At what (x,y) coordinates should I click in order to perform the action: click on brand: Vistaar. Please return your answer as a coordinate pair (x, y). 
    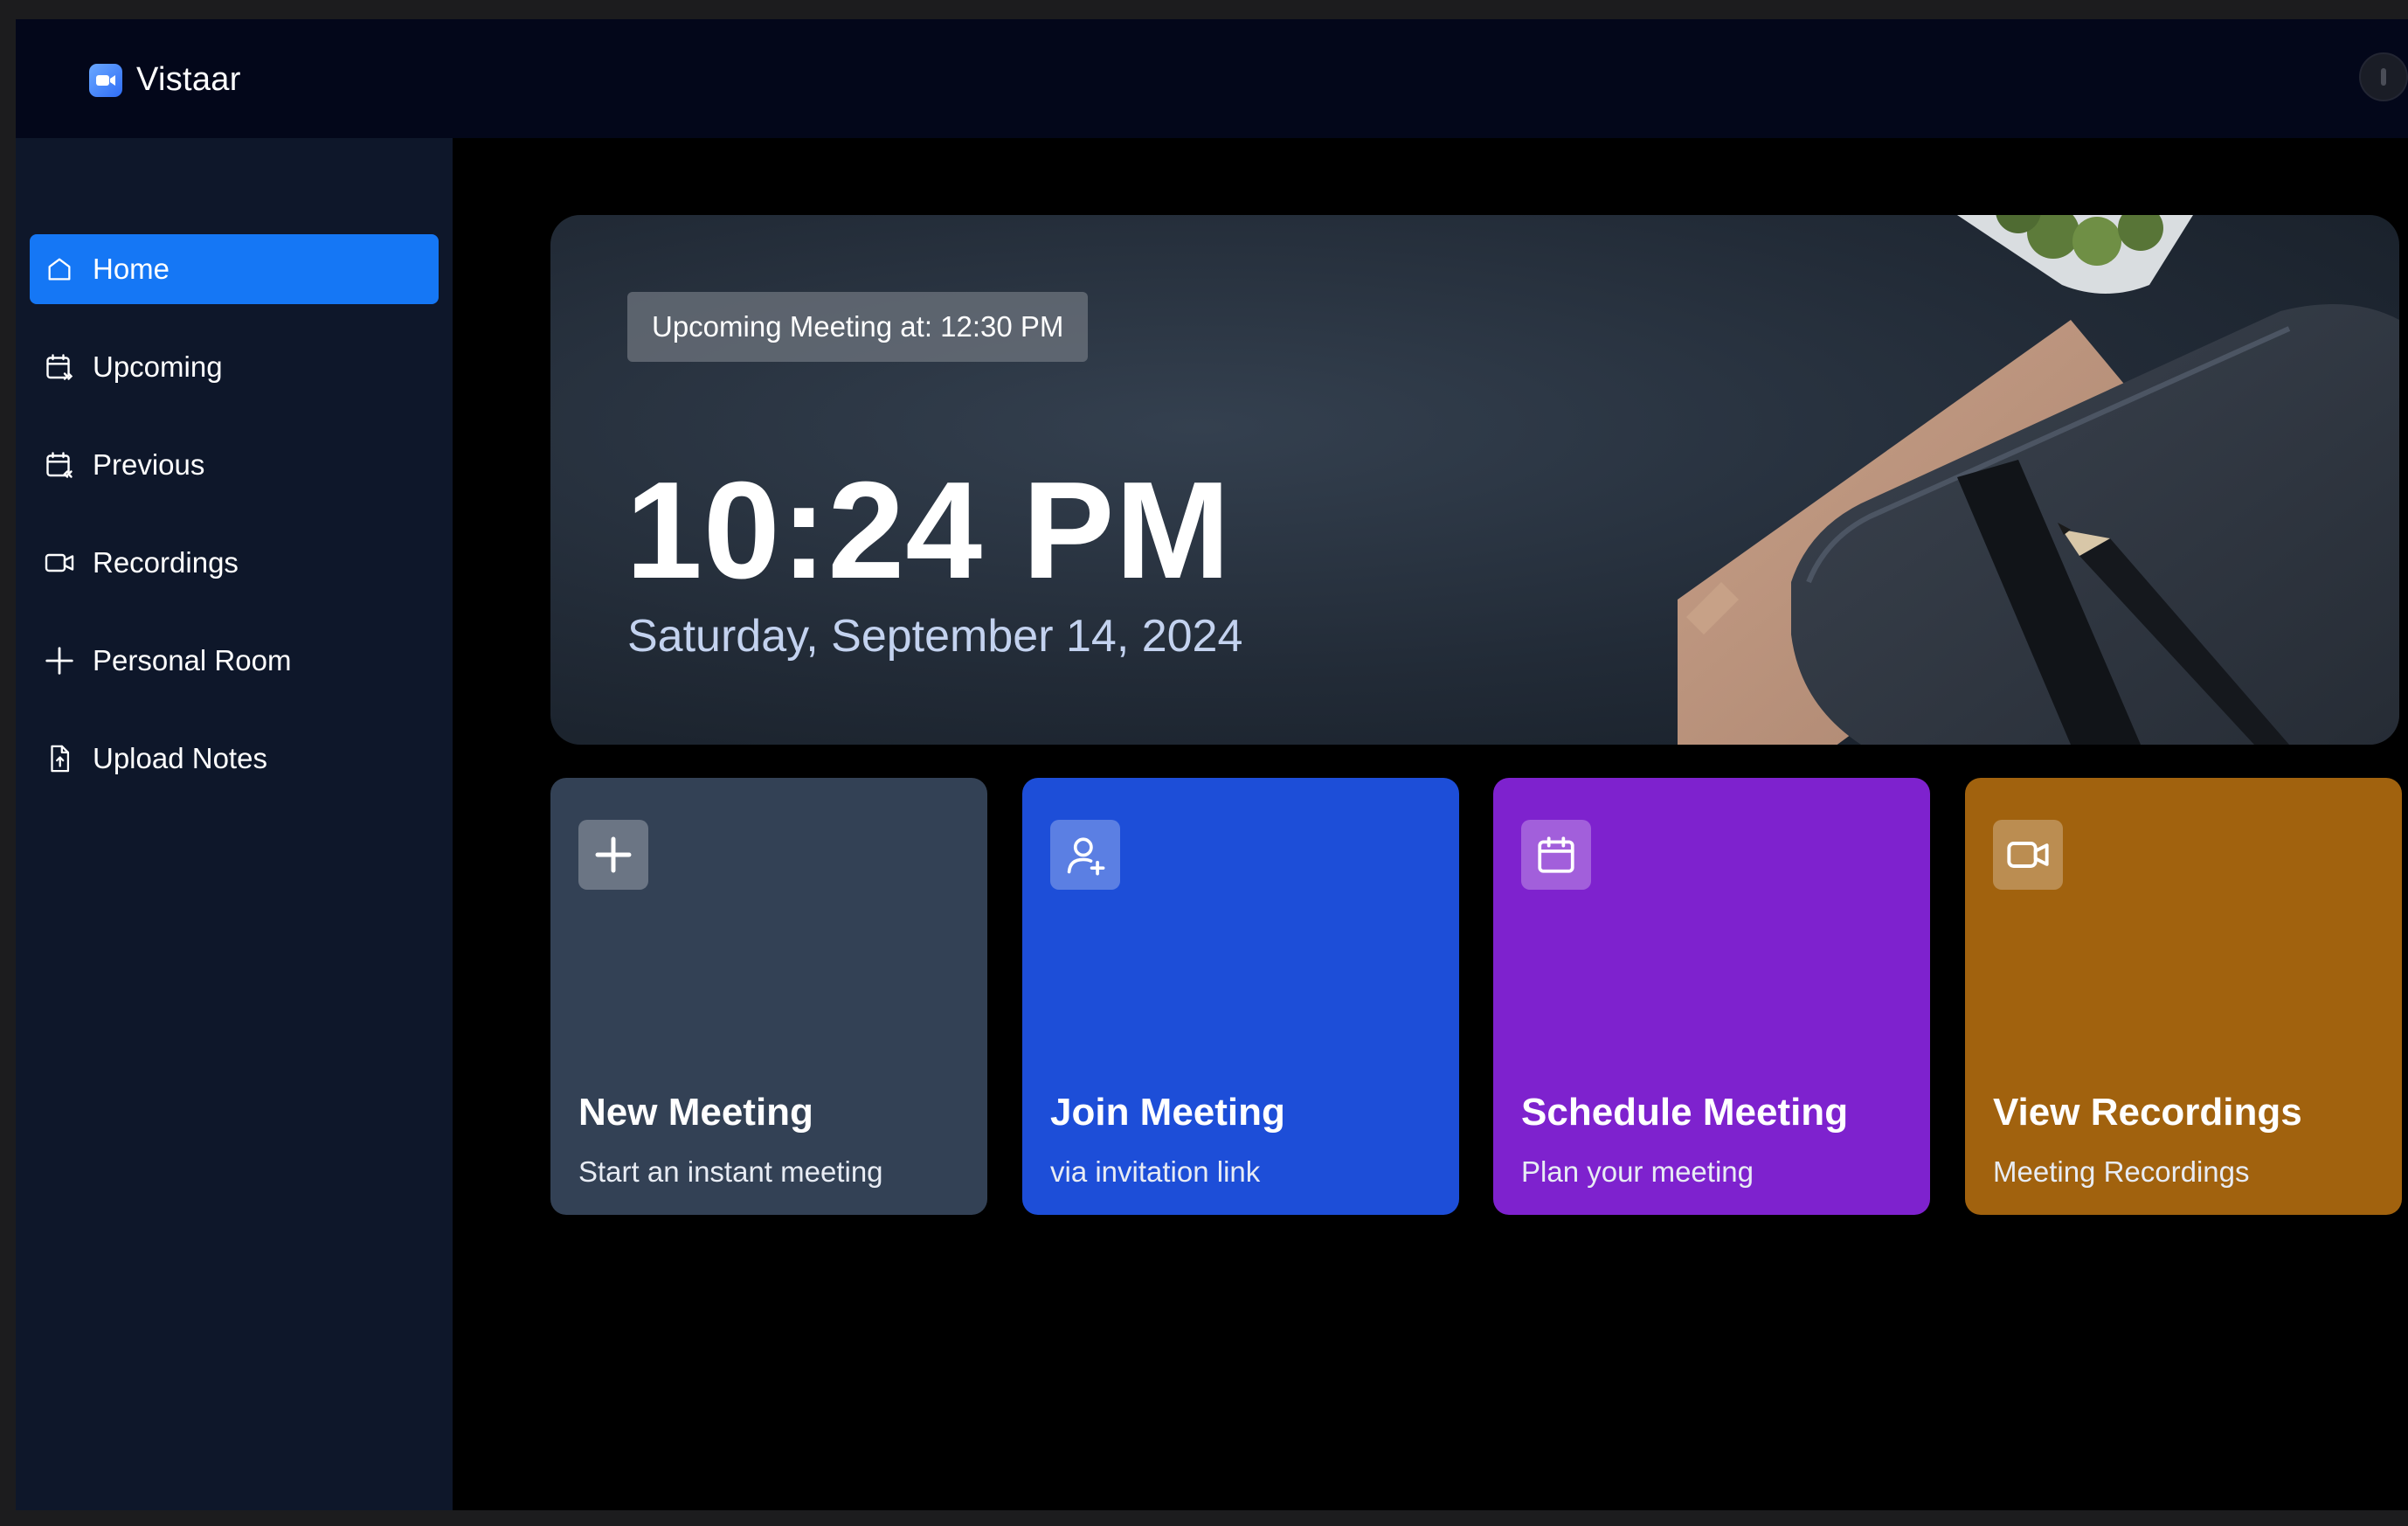
    Looking at the image, I should click on (165, 80).